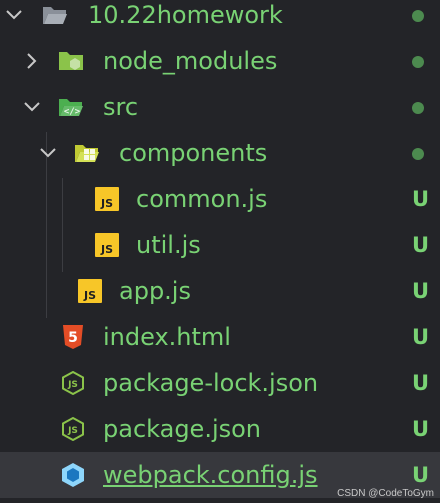  Describe the element at coordinates (55, 15) in the screenshot. I see `folder-open-icon` at that location.